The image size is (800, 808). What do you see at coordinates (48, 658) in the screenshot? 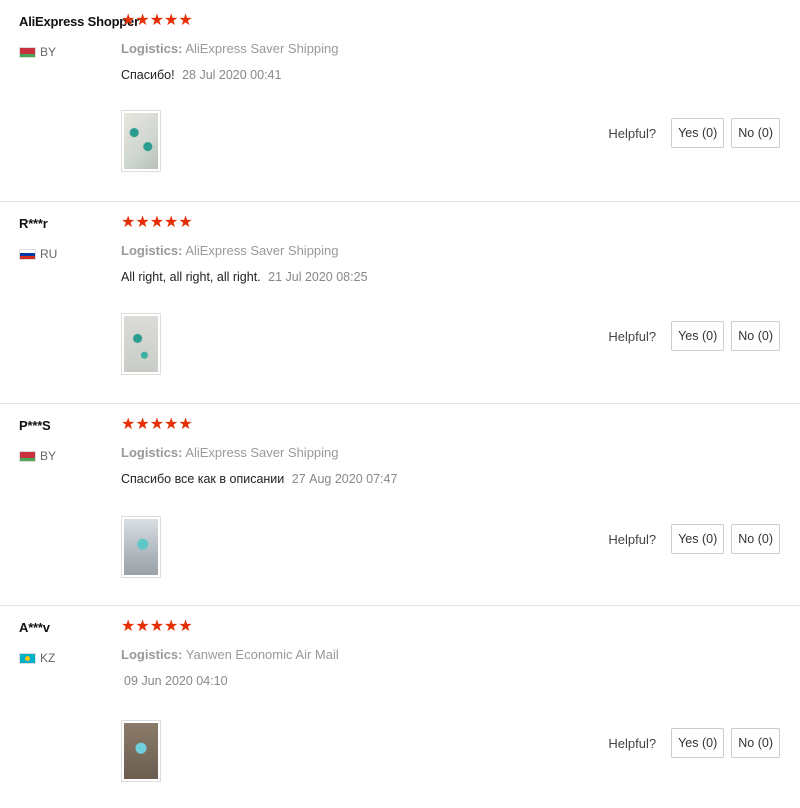
I see `country-code: KZ` at bounding box center [48, 658].